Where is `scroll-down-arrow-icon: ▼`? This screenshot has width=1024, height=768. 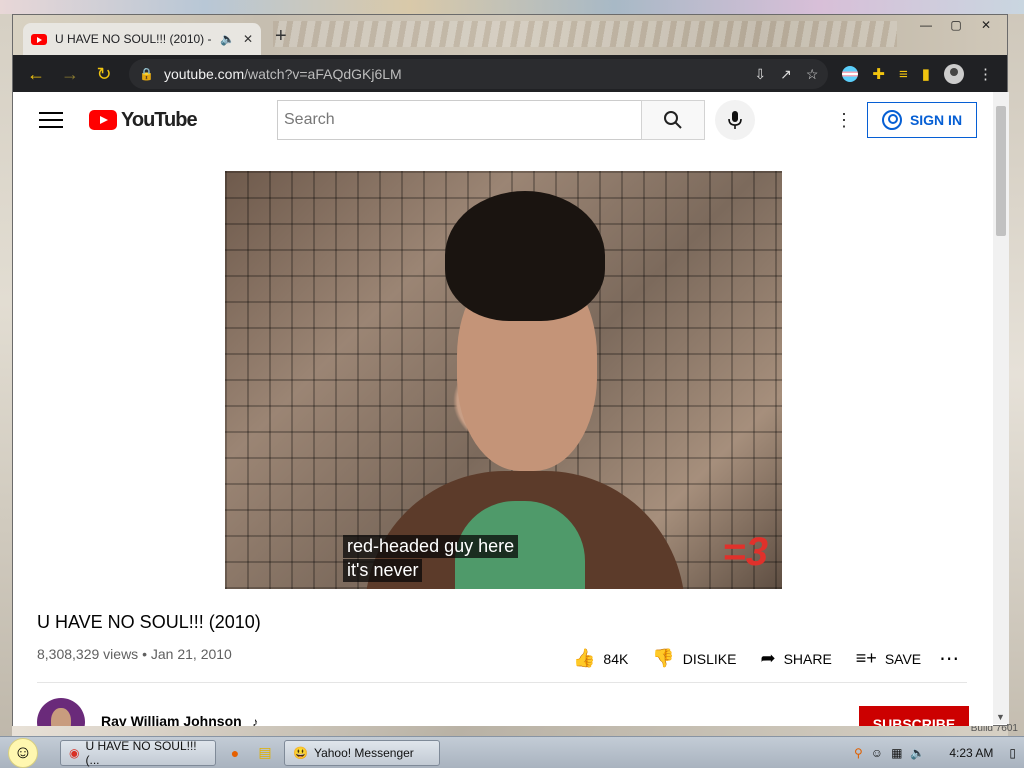
scroll-down-arrow-icon: ▼ is located at coordinates (1000, 717).